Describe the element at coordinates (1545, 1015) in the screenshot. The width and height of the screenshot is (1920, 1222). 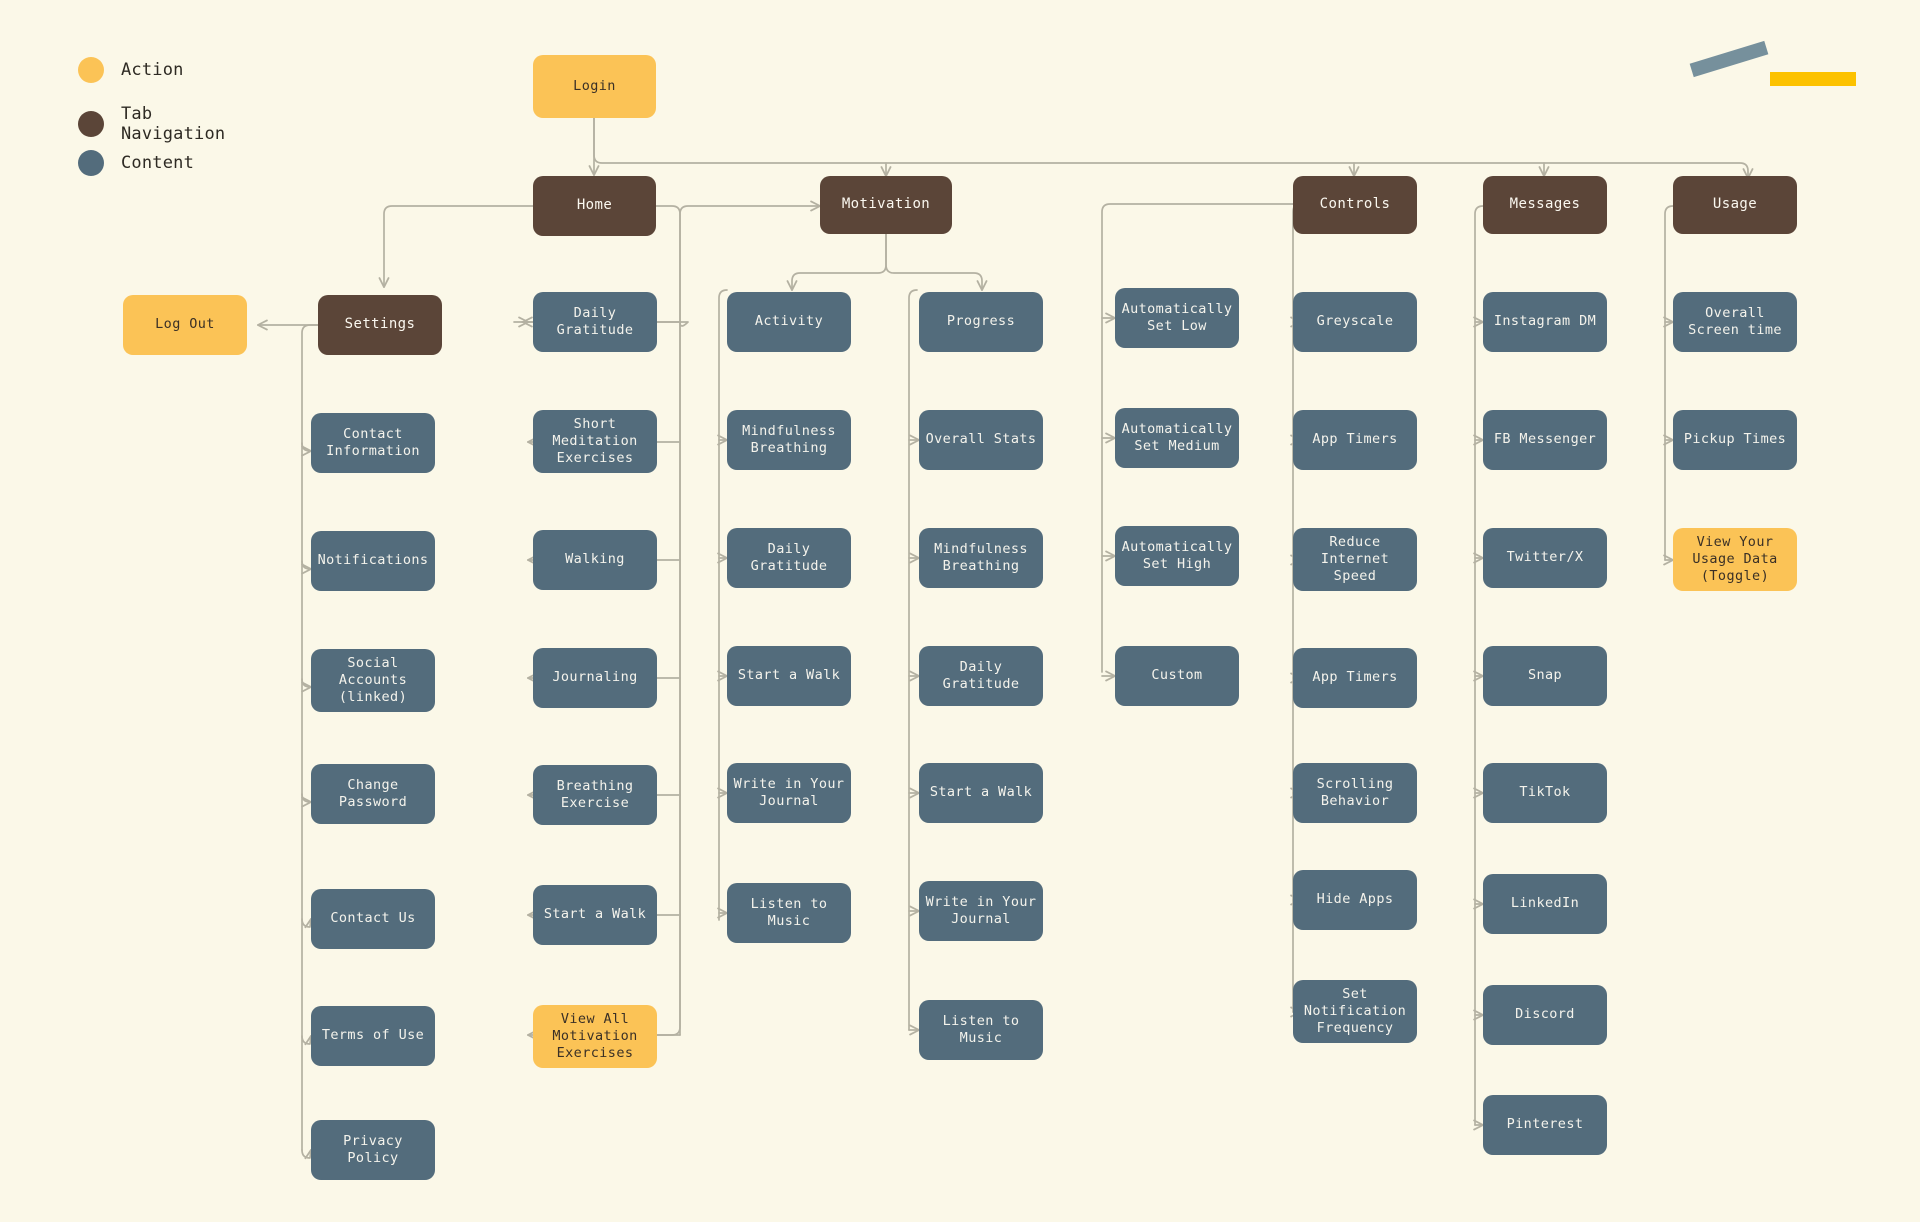
I see `node-messages-discord: Discord` at that location.